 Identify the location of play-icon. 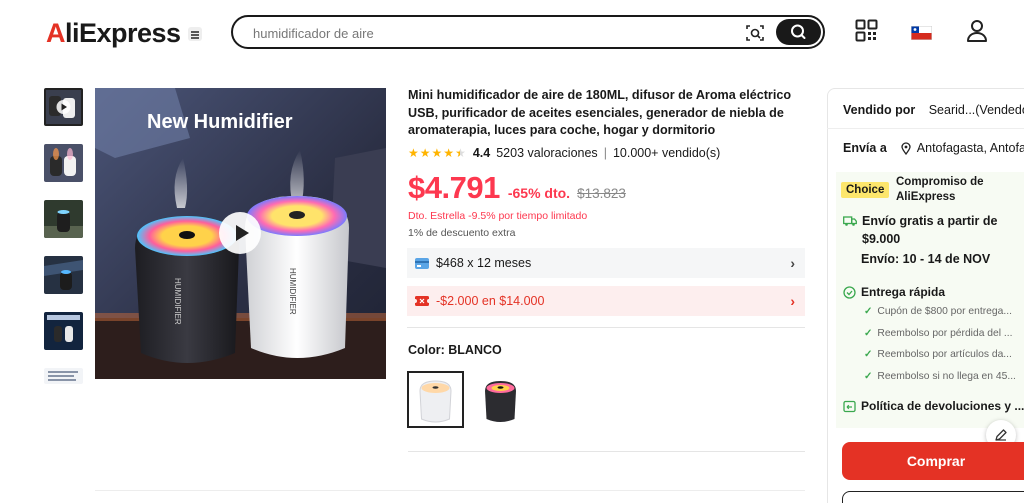
(242, 233).